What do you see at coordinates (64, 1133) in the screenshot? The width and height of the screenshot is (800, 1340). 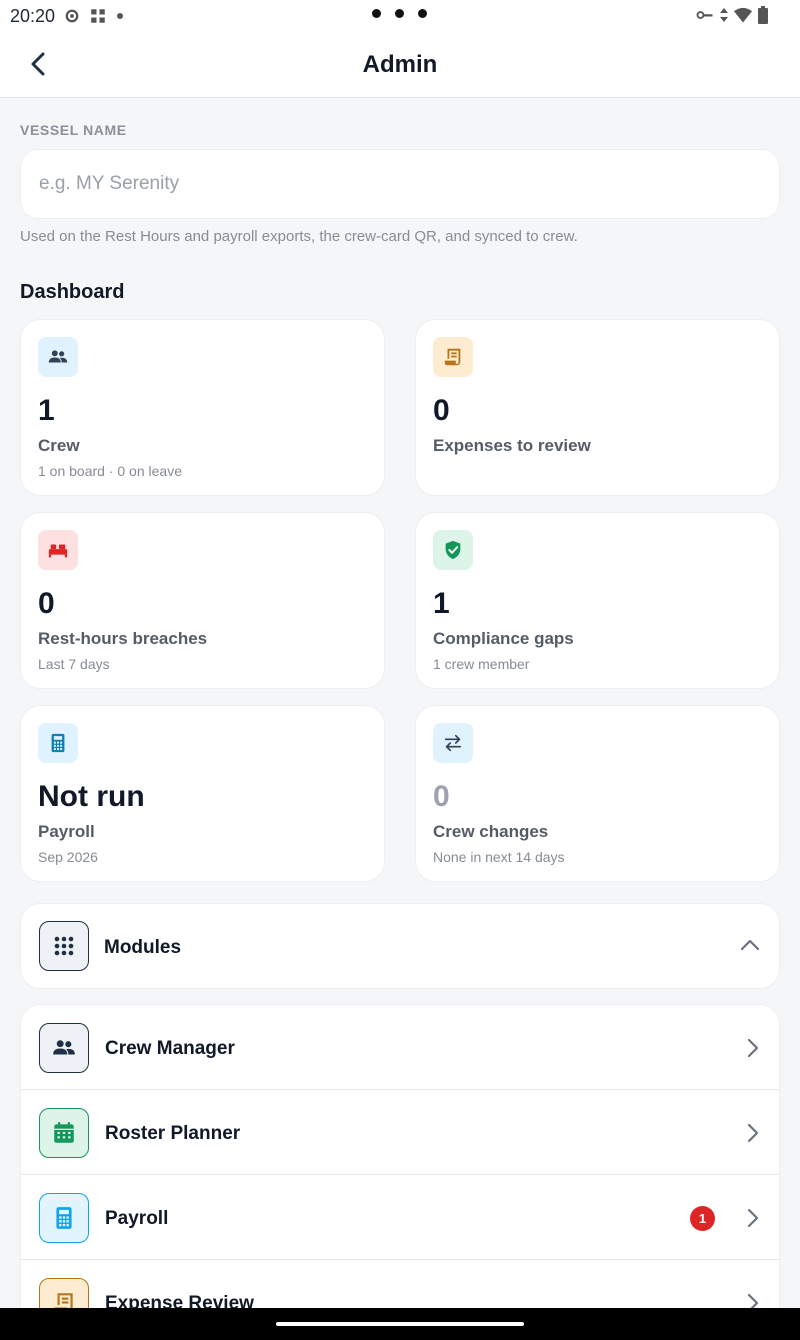 I see `calendar-icon` at bounding box center [64, 1133].